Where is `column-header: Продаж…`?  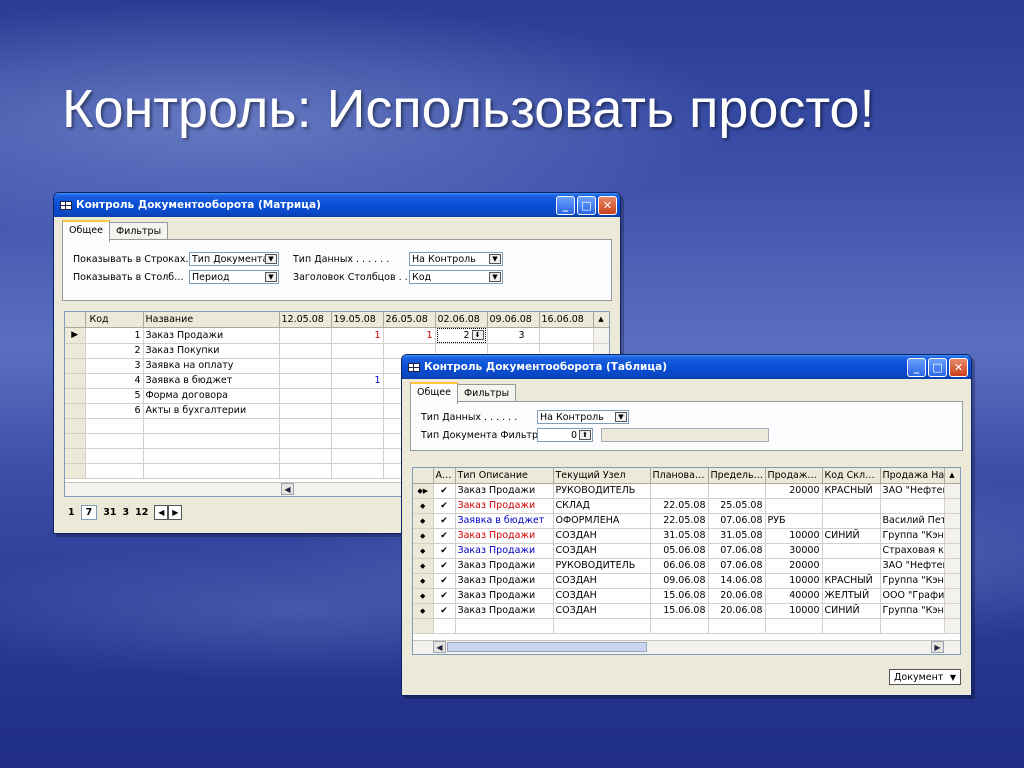
column-header: Продаж… is located at coordinates (794, 476).